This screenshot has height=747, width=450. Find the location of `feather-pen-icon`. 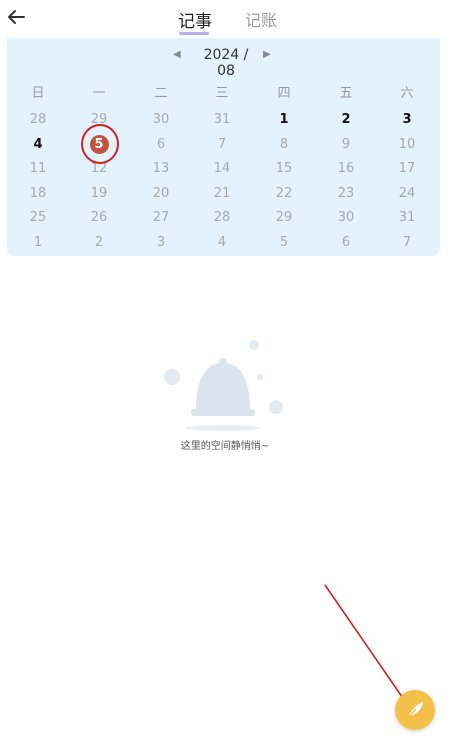

feather-pen-icon is located at coordinates (415, 710).